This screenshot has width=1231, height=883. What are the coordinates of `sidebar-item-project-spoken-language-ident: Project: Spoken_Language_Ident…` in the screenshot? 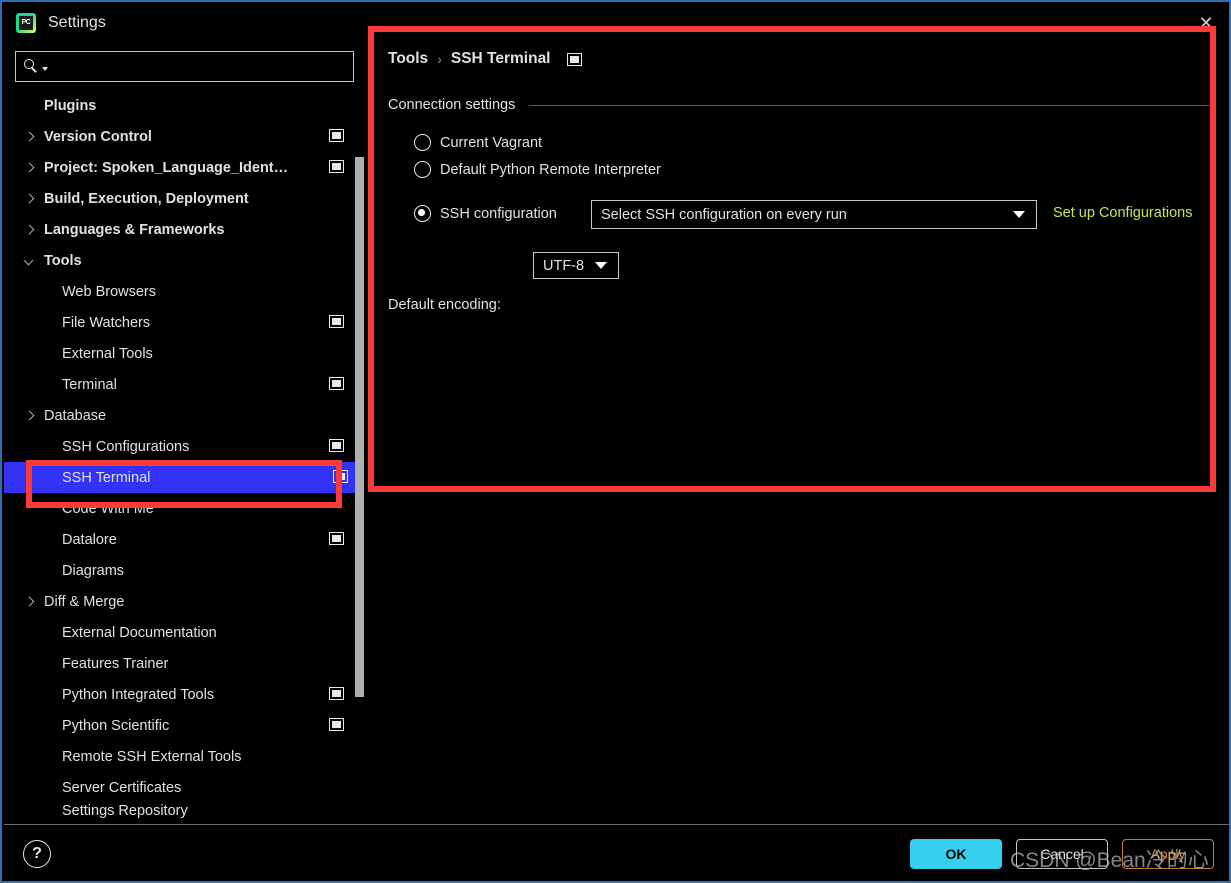 It's located at (184, 167).